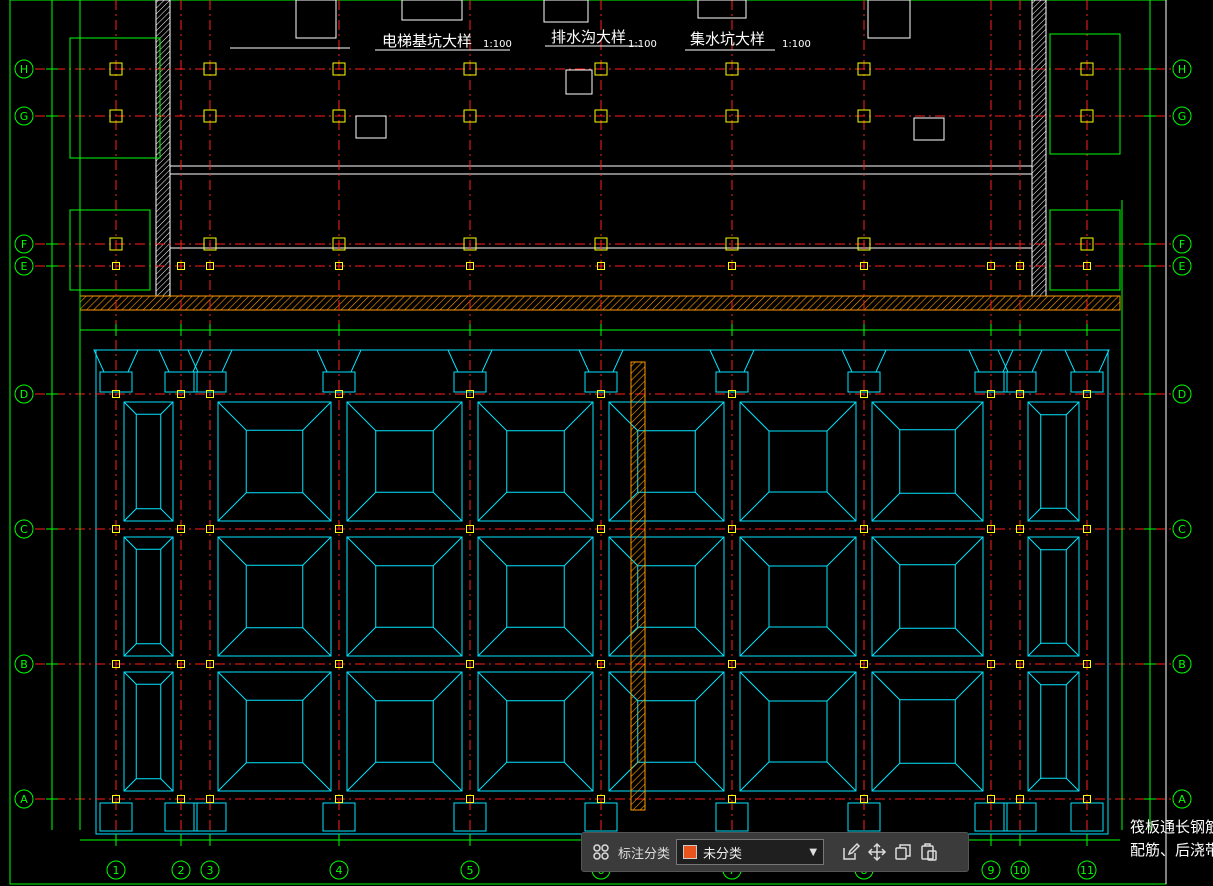 The image size is (1213, 886). Describe the element at coordinates (1020, 870) in the screenshot. I see `grid-bubble-col-label: 10` at that location.